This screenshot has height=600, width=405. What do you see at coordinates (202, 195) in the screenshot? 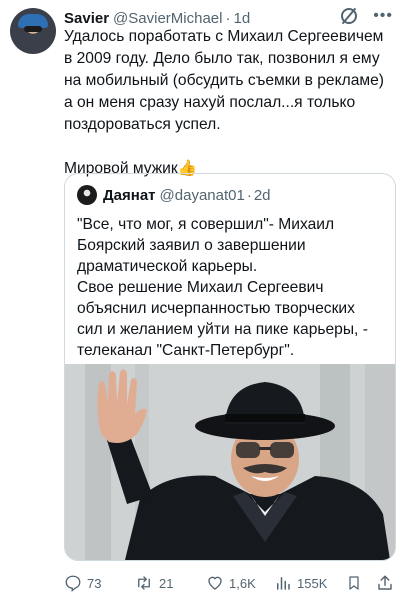
I see `quoted-author-handle: @dayanat01` at bounding box center [202, 195].